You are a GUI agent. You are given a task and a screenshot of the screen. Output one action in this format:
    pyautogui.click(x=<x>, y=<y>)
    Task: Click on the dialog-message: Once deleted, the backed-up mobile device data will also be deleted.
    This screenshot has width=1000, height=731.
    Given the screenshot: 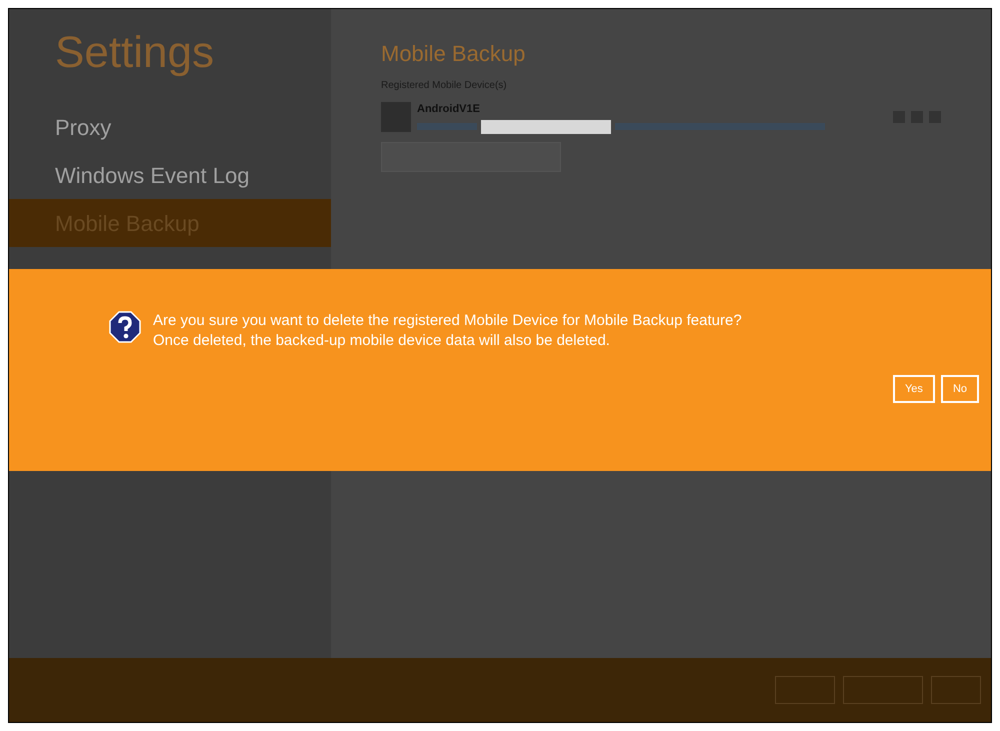 What is the action you would take?
    pyautogui.click(x=382, y=341)
    